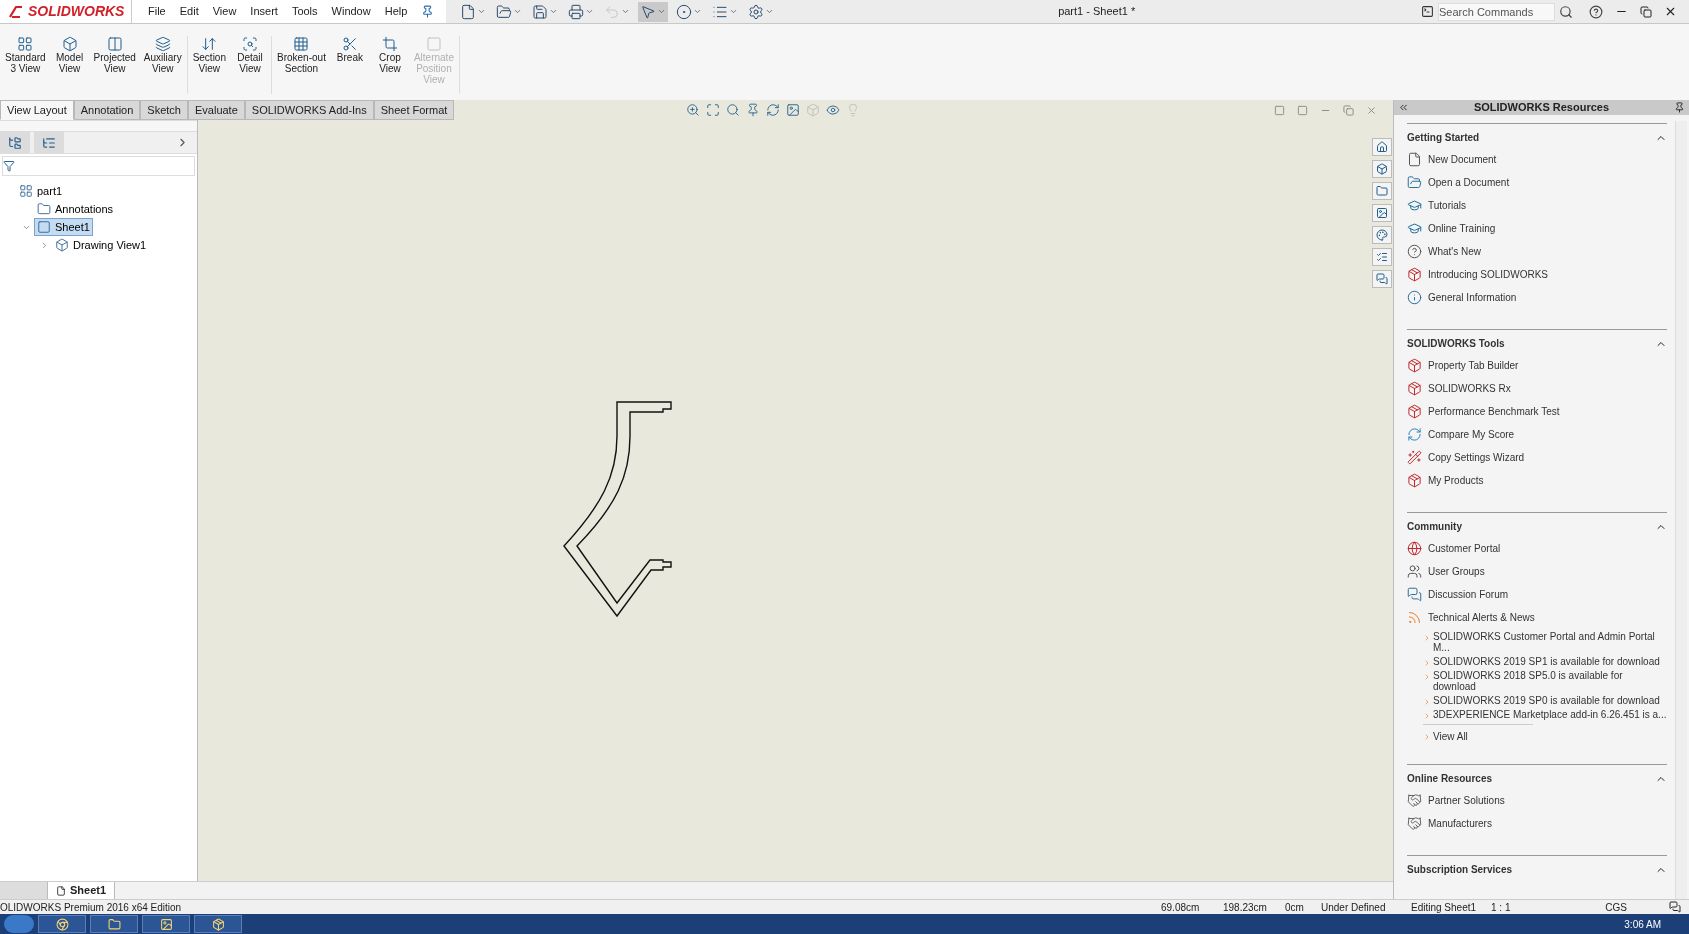 The width and height of the screenshot is (1689, 934). I want to click on resource-link: Tutorials, so click(1447, 205).